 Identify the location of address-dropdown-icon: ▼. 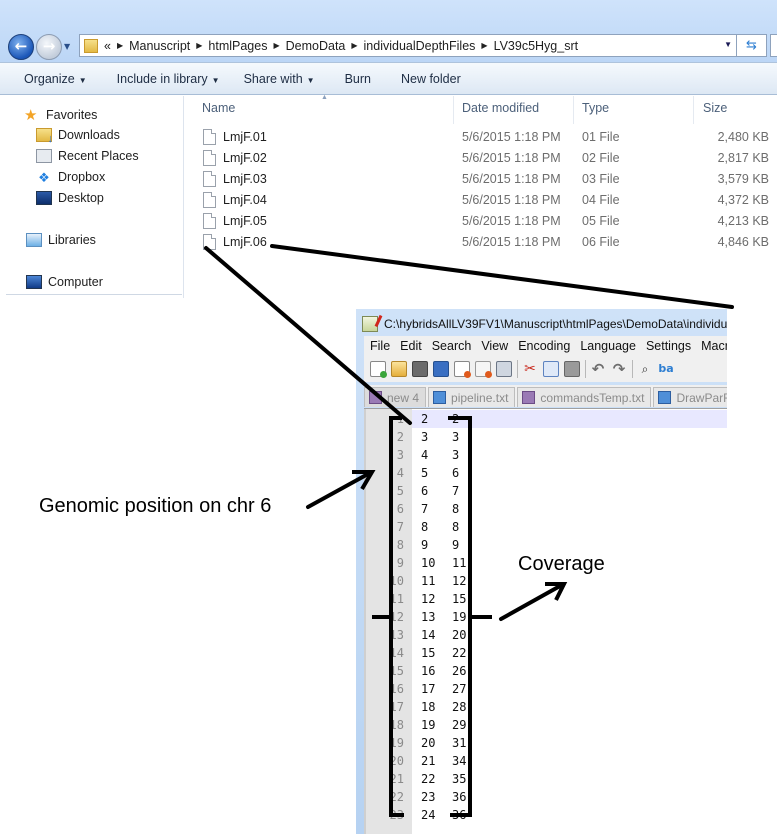
(728, 44).